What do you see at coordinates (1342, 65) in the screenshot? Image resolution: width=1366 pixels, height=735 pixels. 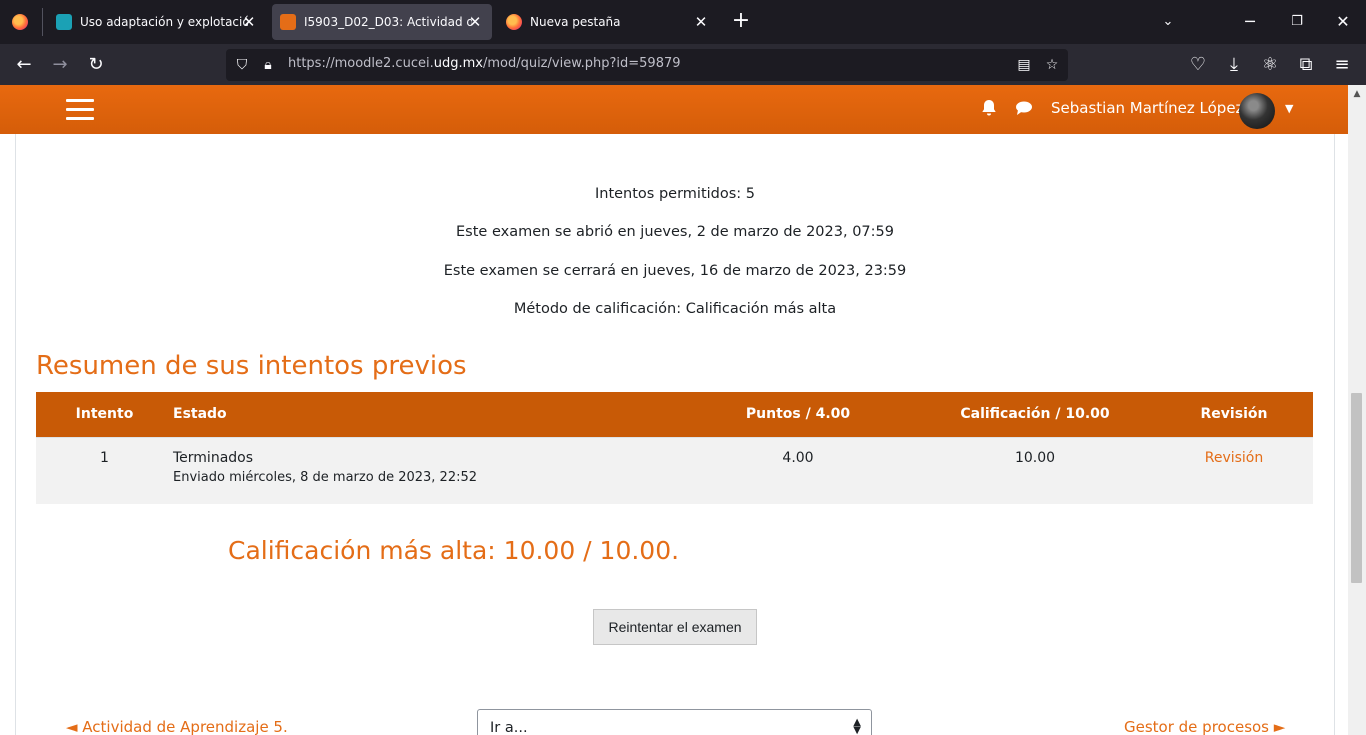 I see `menu-hamburger-icon: ≡` at bounding box center [1342, 65].